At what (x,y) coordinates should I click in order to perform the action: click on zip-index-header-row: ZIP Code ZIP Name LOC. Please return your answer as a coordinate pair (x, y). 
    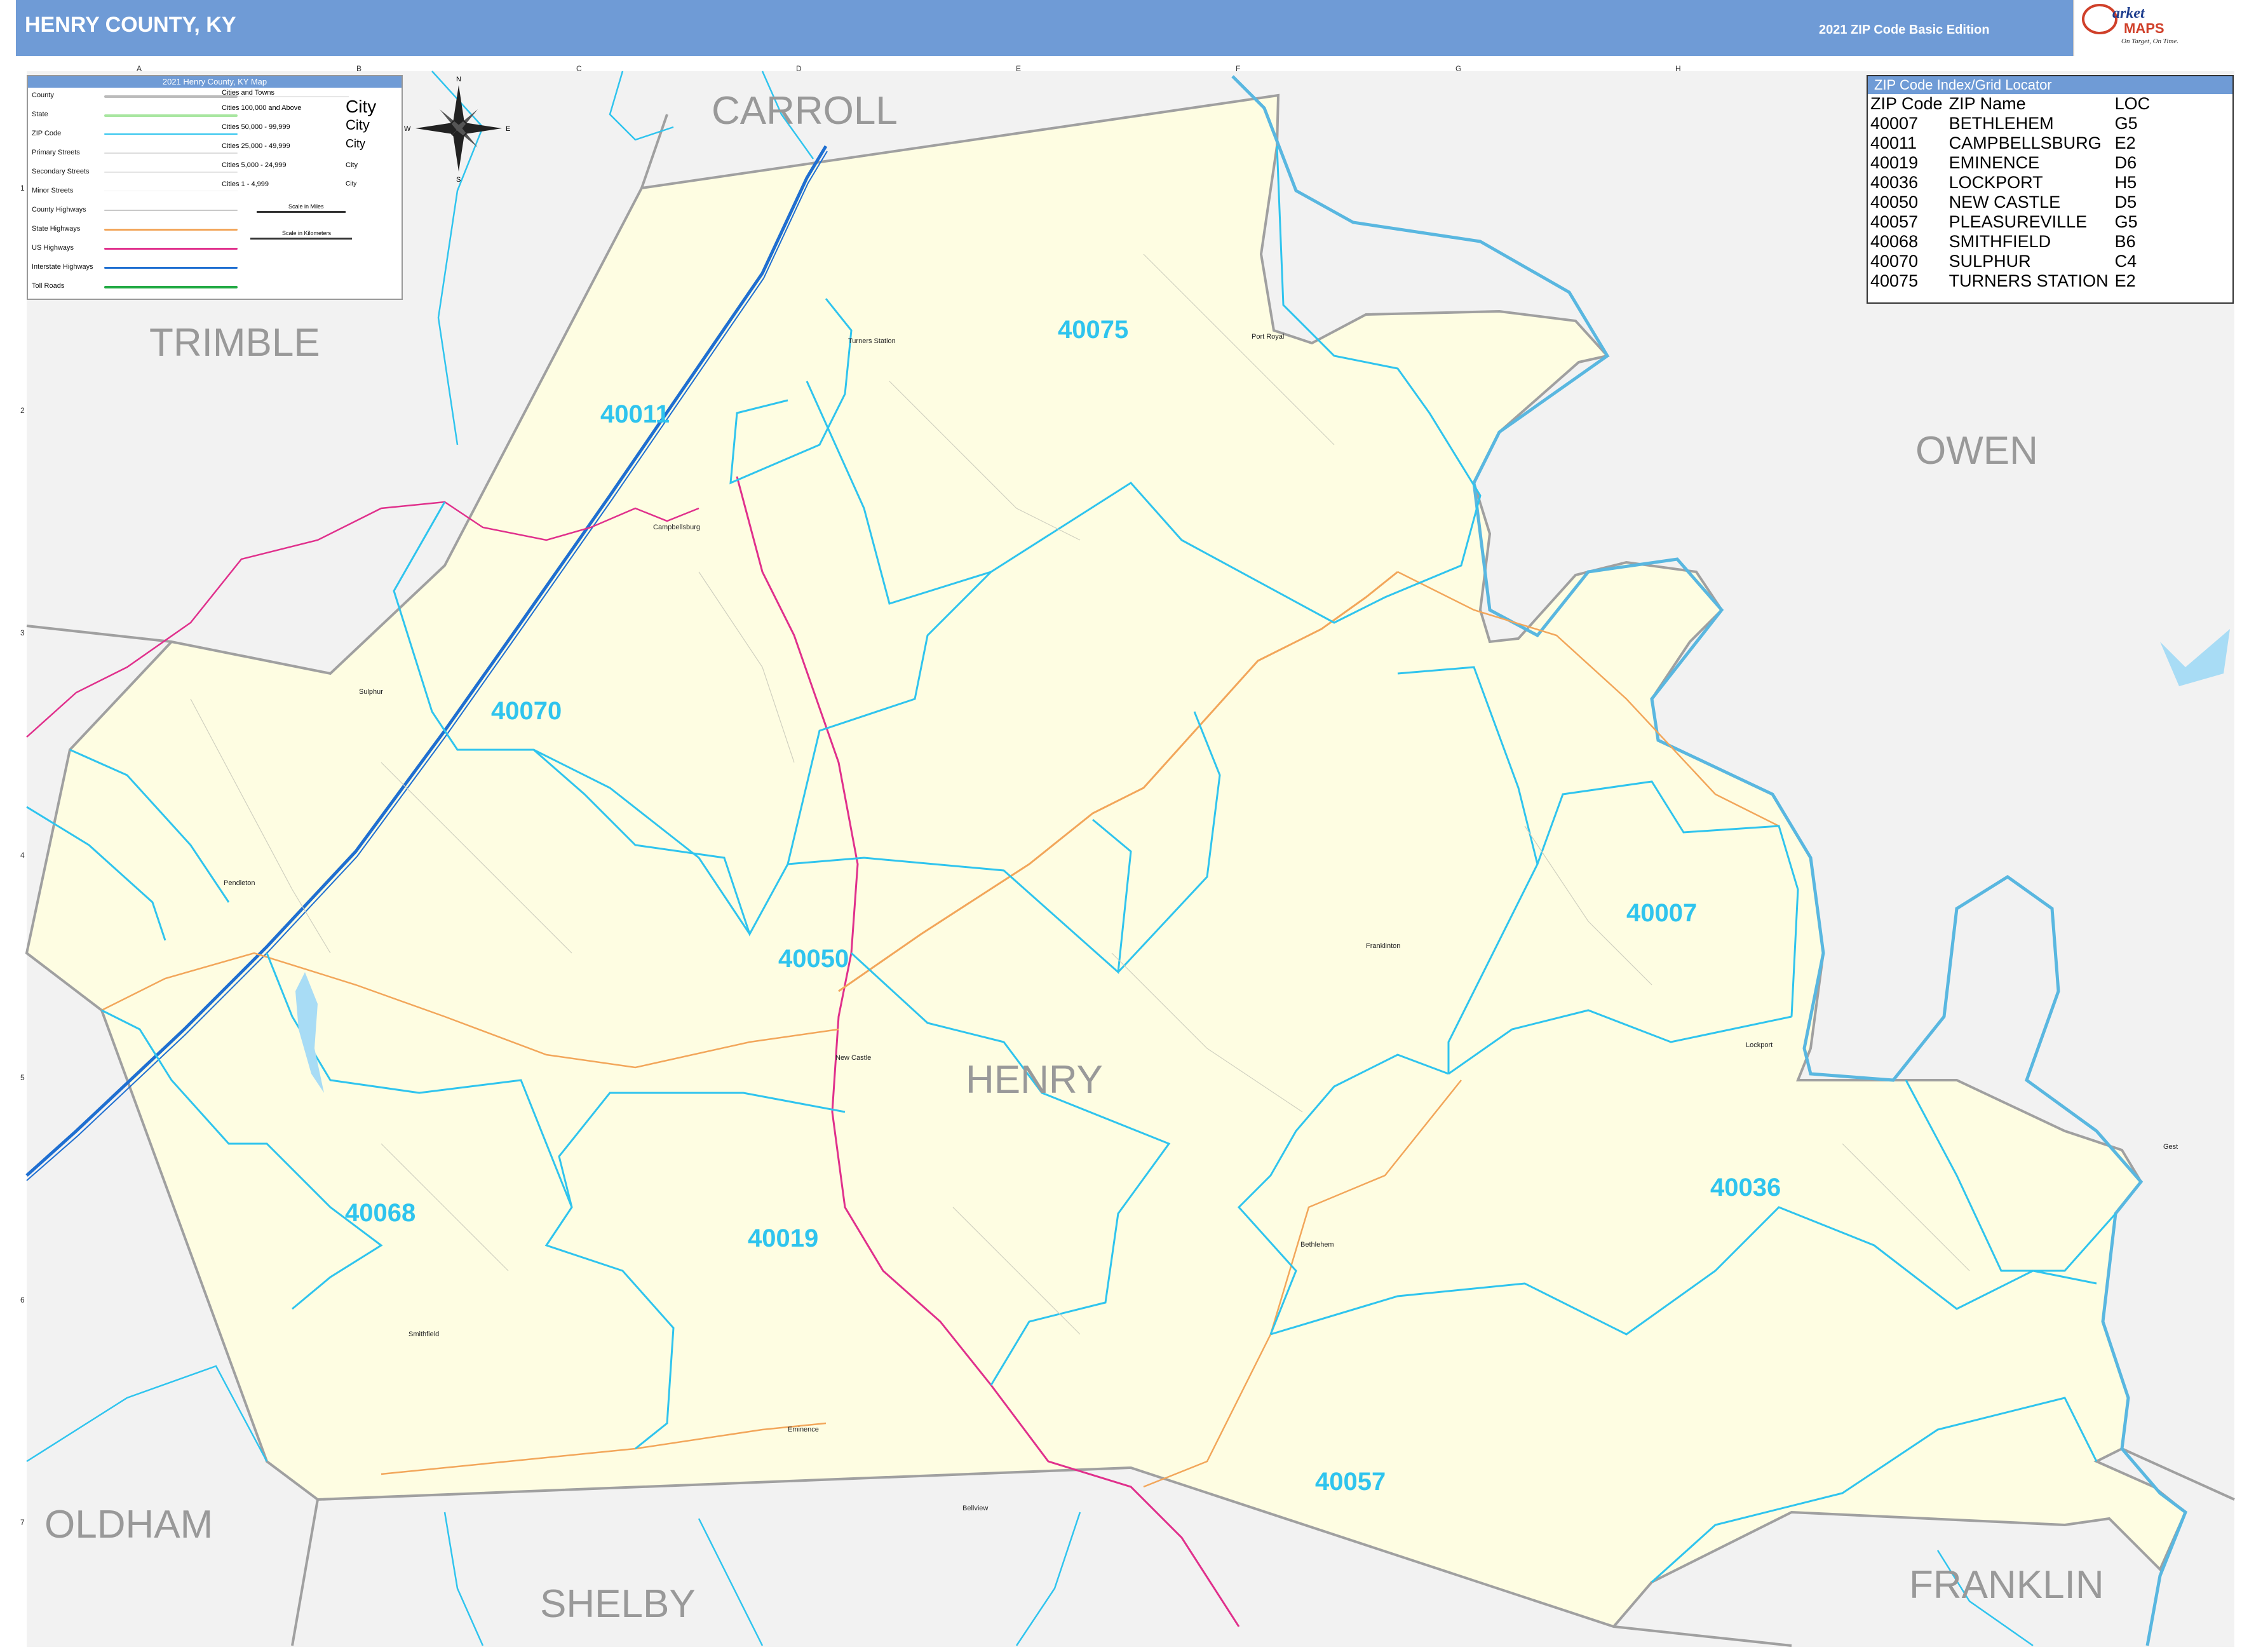
    Looking at the image, I should click on (2012, 104).